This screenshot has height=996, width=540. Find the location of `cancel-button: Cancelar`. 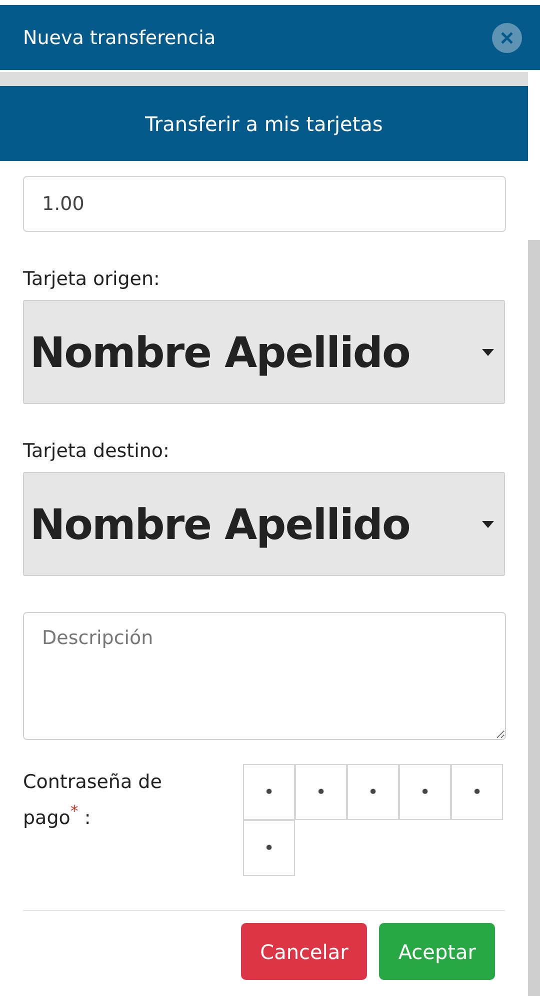

cancel-button: Cancelar is located at coordinates (304, 951).